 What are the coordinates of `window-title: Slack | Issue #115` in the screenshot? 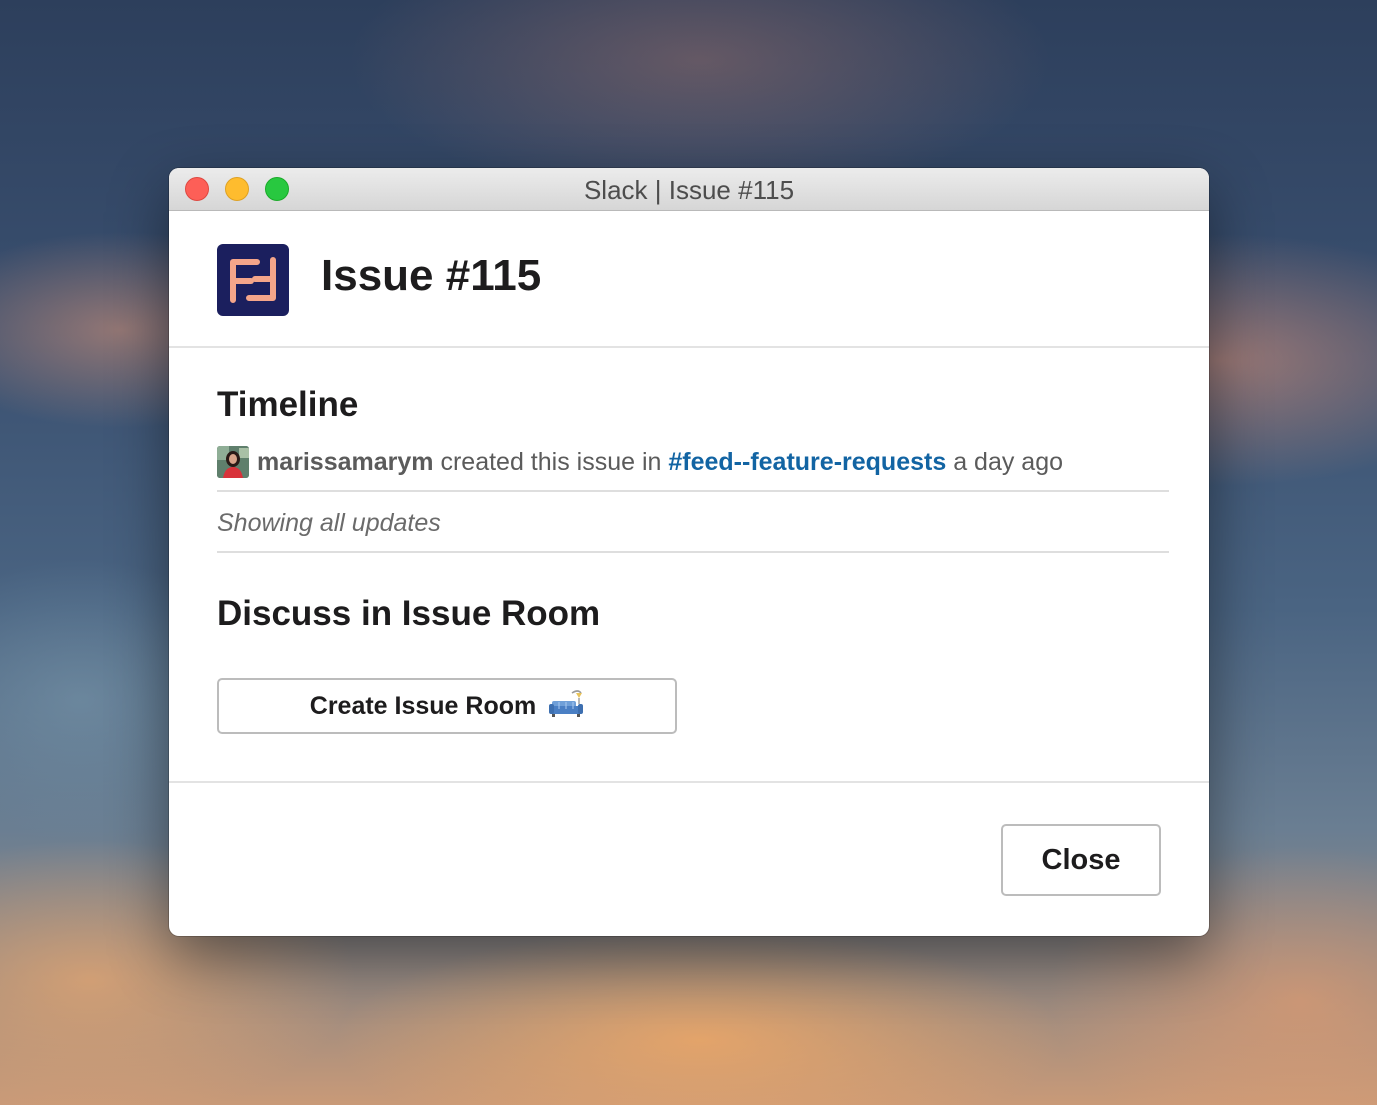 It's located at (689, 190).